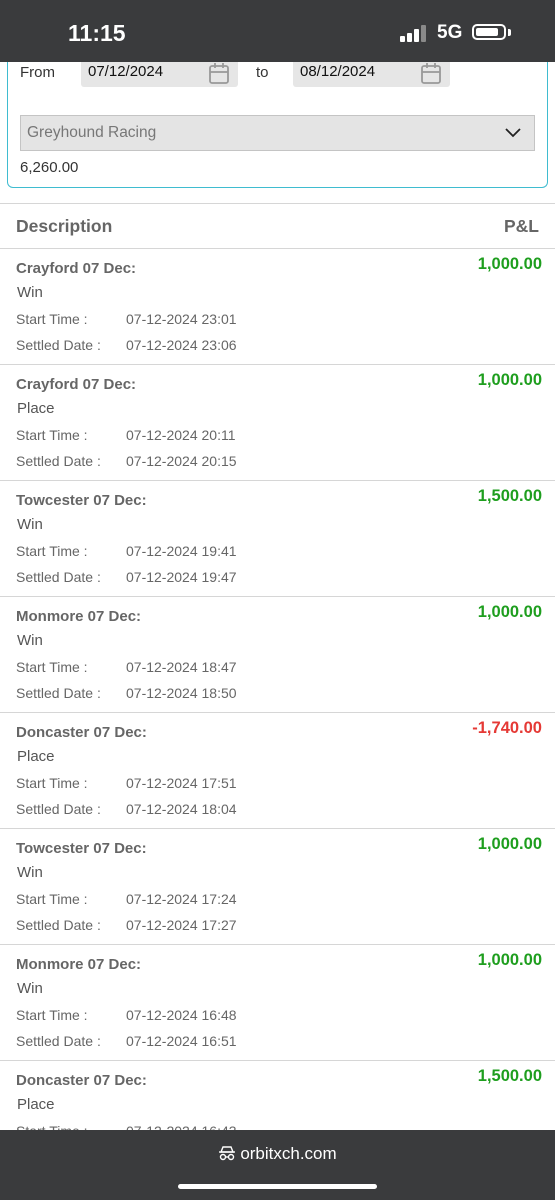  I want to click on to-date-input: 08/12/2024, so click(371, 74).